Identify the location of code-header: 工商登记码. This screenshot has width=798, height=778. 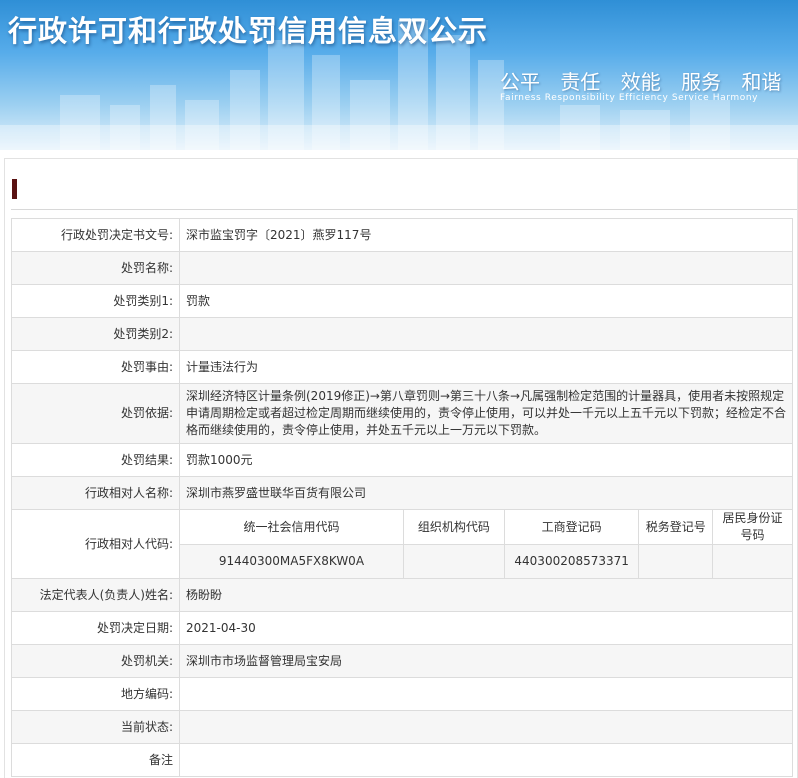
(571, 527).